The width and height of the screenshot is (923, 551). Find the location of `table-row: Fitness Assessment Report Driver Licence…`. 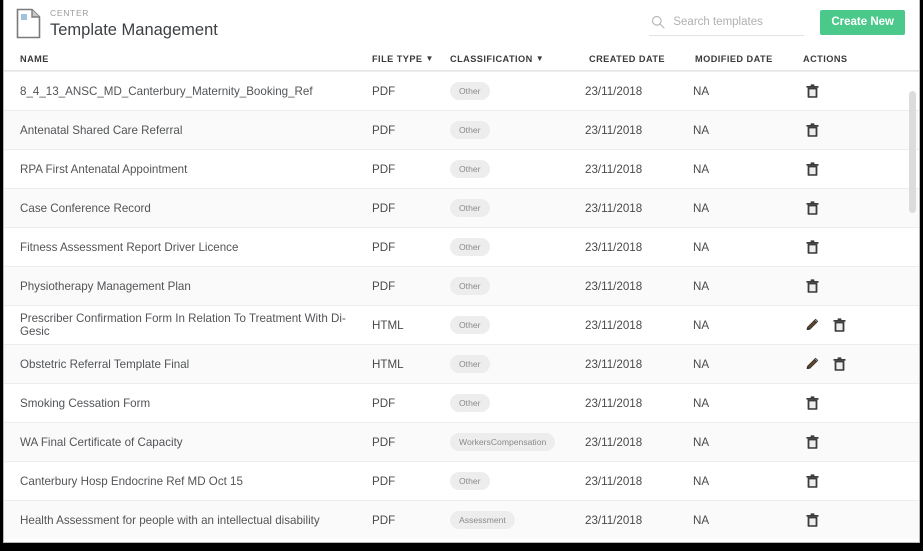

table-row: Fitness Assessment Report Driver Licence… is located at coordinates (461, 246).